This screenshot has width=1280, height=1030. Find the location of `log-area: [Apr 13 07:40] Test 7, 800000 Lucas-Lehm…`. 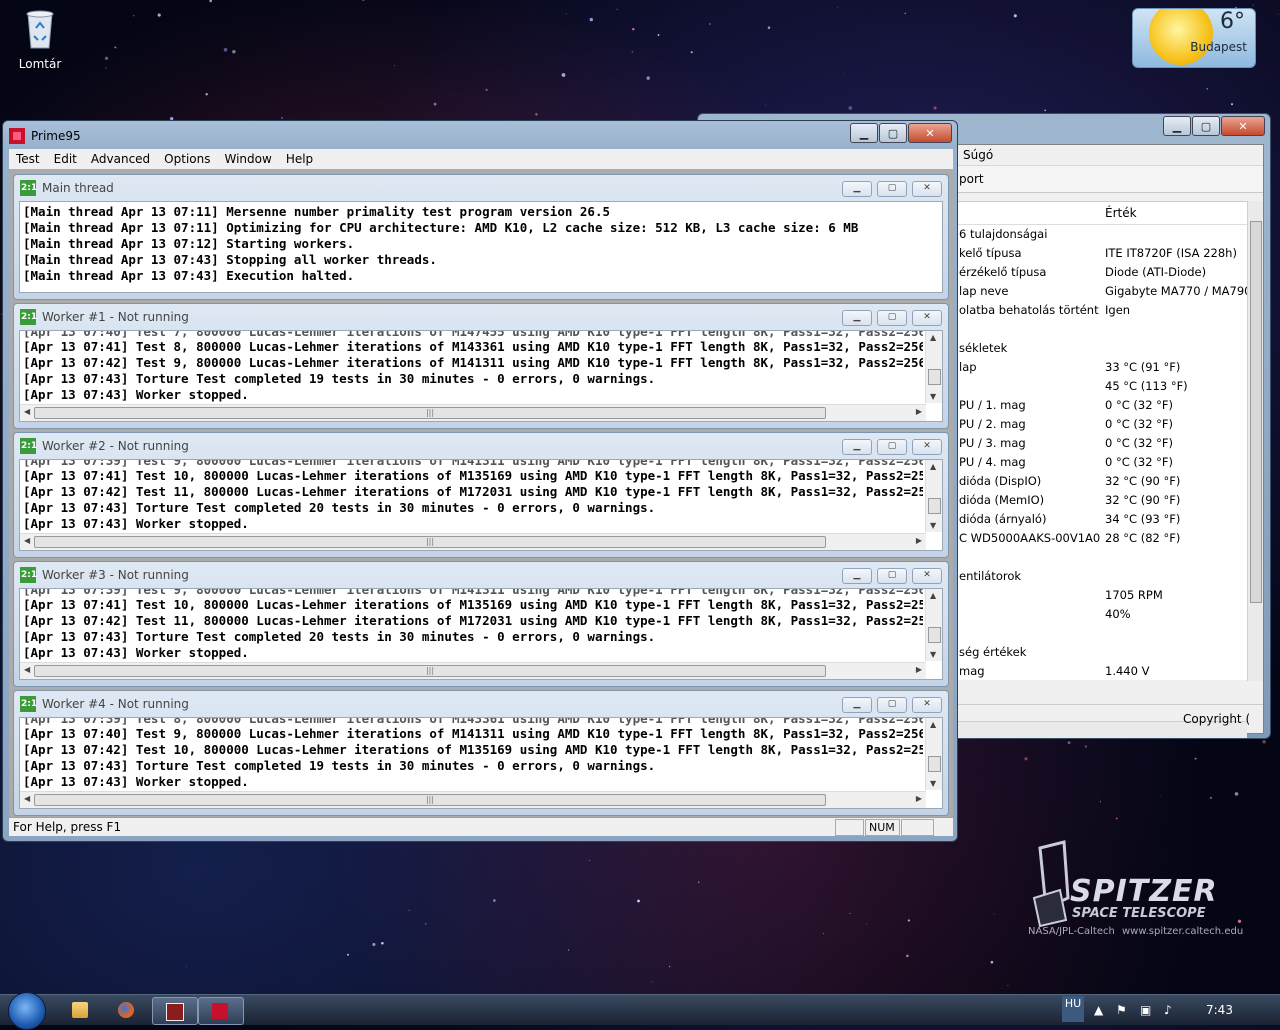

log-area: [Apr 13 07:40] Test 7, 800000 Lucas-Lehm… is located at coordinates (481, 376).